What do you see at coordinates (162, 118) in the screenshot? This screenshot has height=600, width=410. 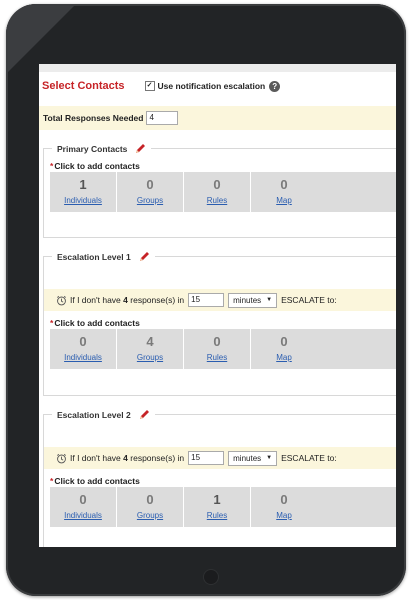 I see `total-responses-input: 4` at bounding box center [162, 118].